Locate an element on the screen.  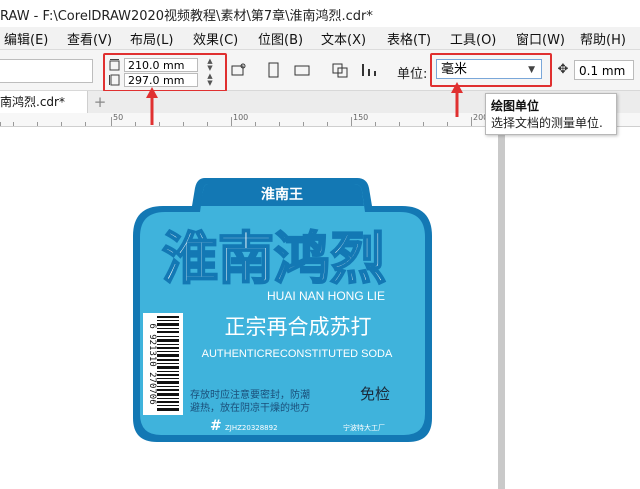
label-hash-mark: # is located at coordinates (216, 426).